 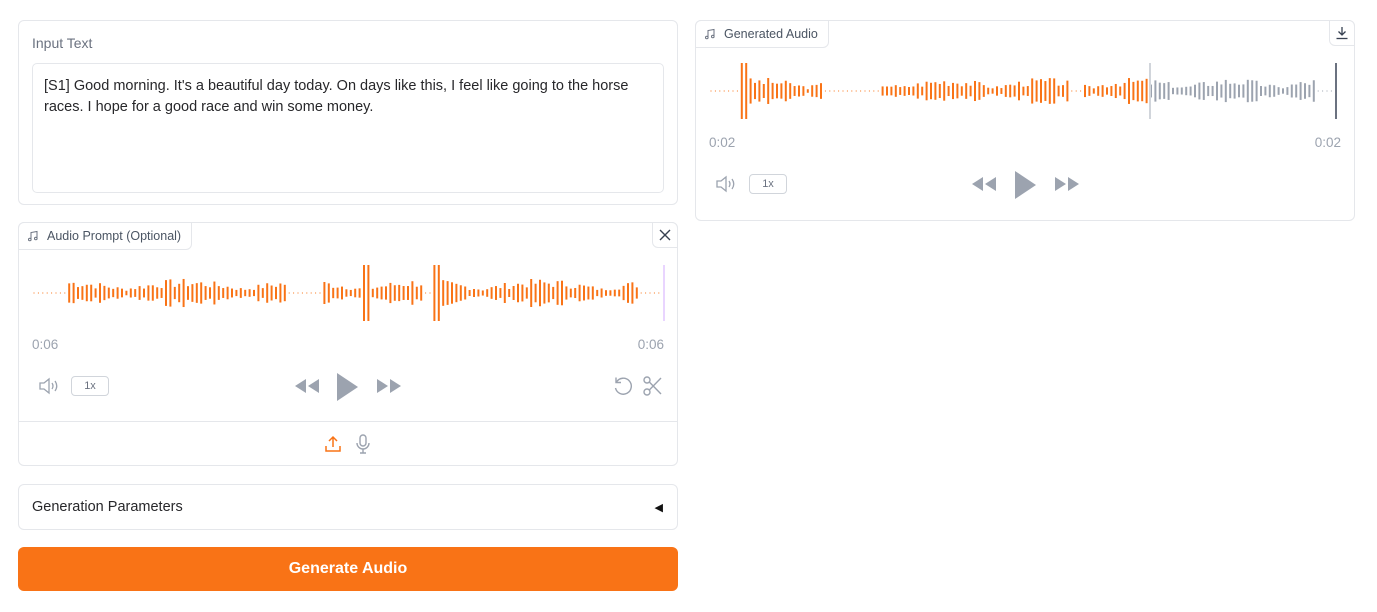 What do you see at coordinates (722, 142) in the screenshot?
I see `generated-time-current: 0:02` at bounding box center [722, 142].